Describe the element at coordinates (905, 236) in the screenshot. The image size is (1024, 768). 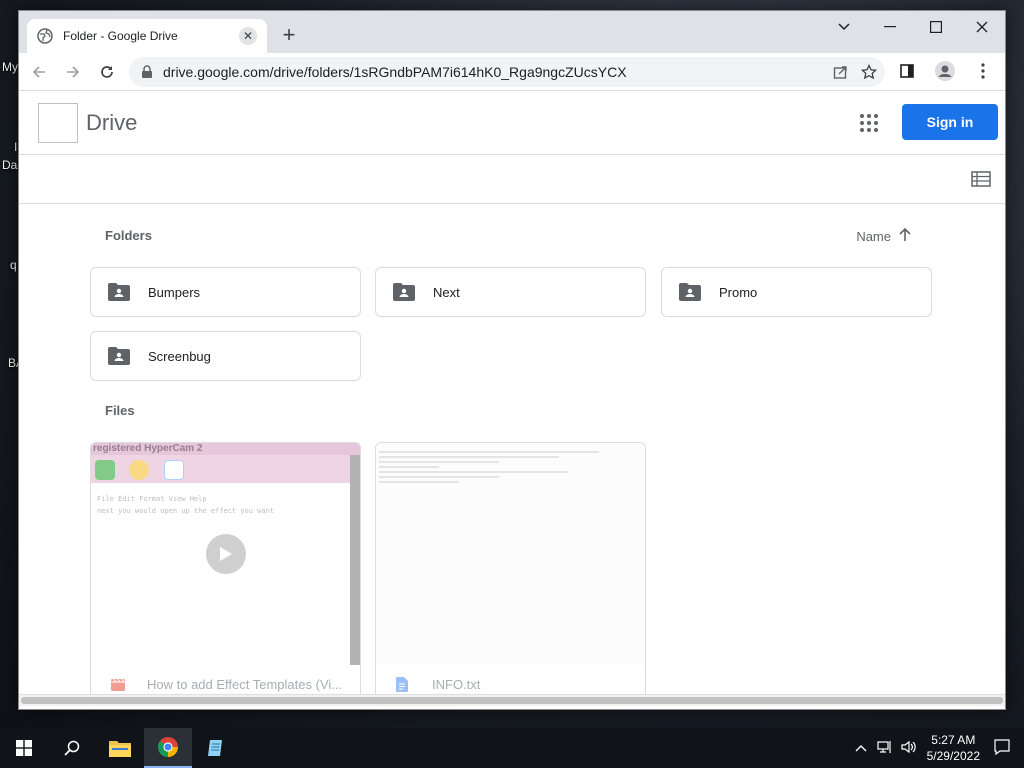
I see `arrow-up-icon` at that location.